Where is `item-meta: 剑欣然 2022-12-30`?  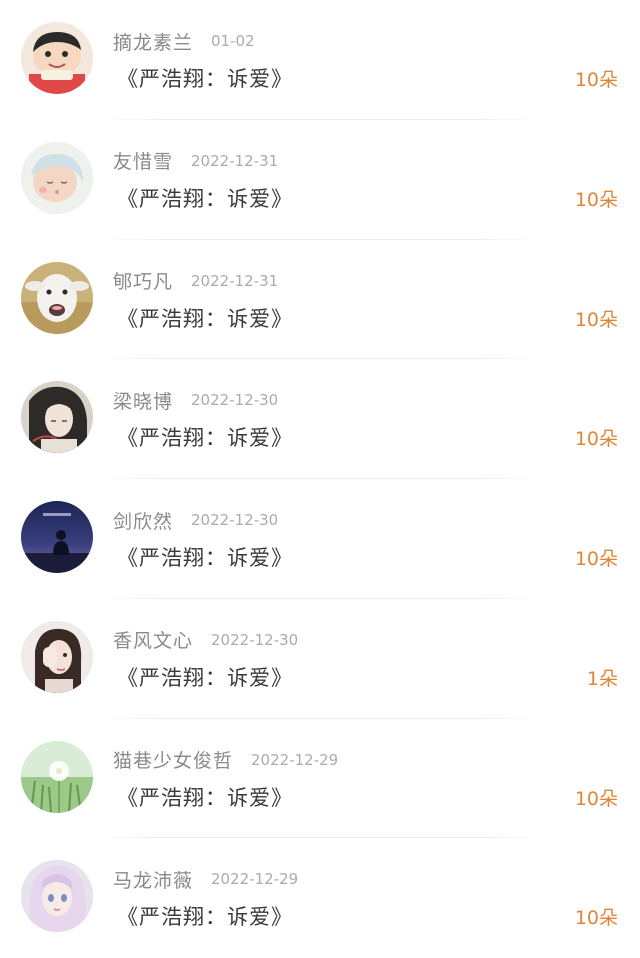
item-meta: 剑欣然 2022-12-30 is located at coordinates (195, 520).